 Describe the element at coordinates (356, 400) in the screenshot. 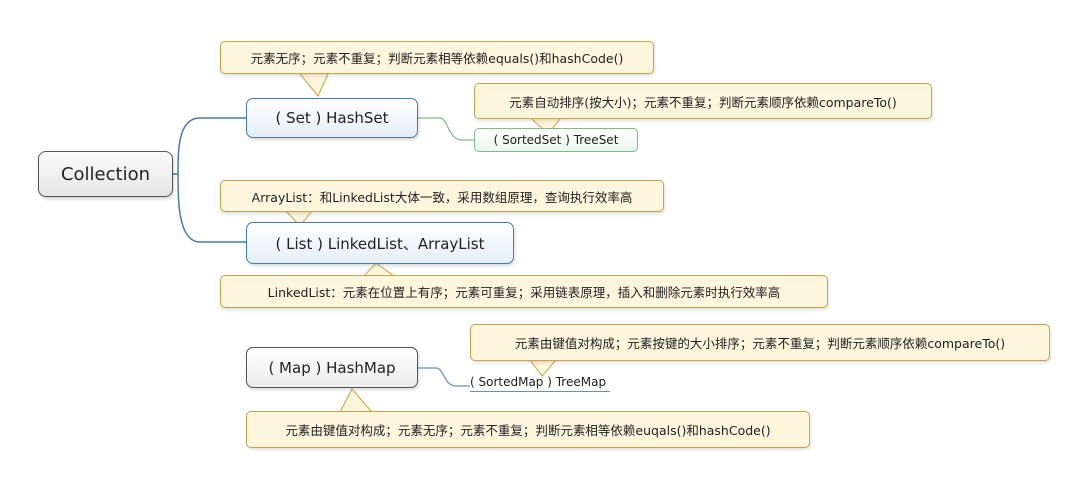

I see `callout-pointer-map-note` at that location.